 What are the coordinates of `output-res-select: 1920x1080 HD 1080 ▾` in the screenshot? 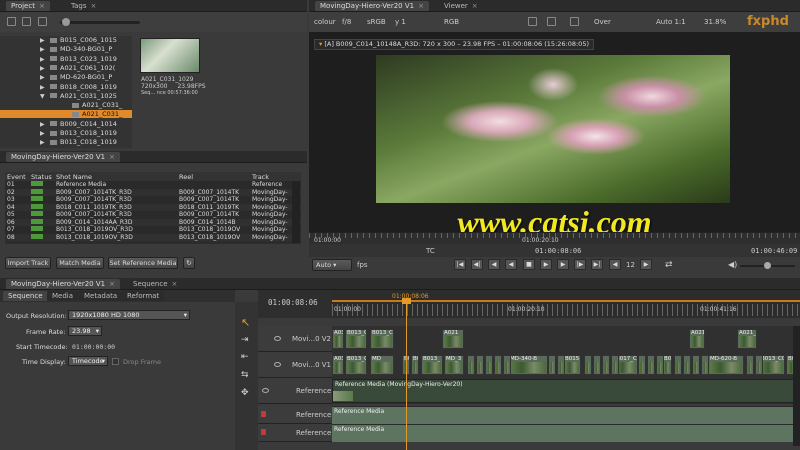 It's located at (129, 315).